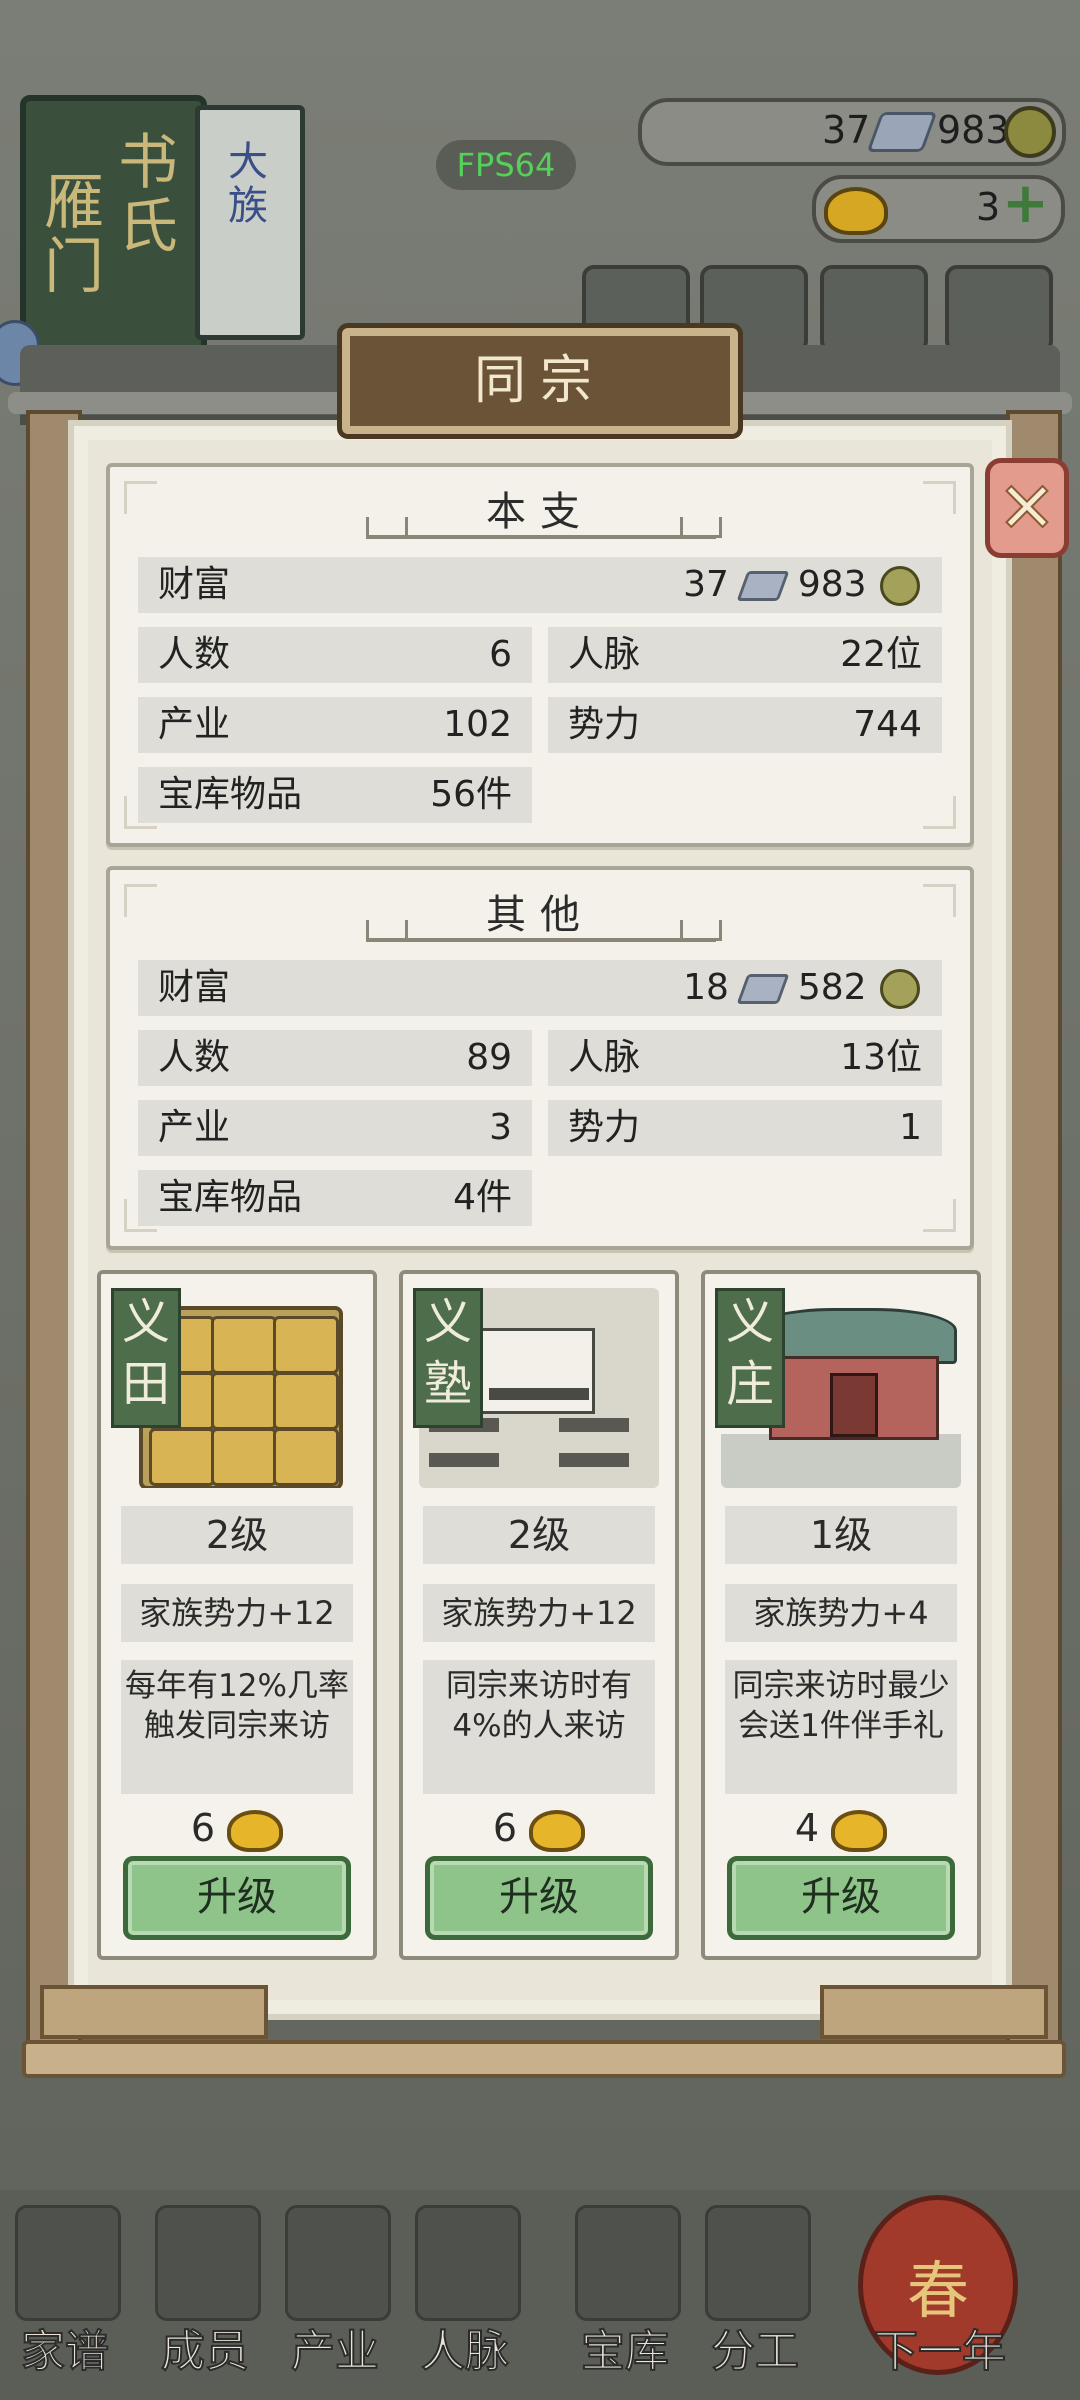 Image resolution: width=1080 pixels, height=2400 pixels. I want to click on tag-char: 田, so click(145, 1384).